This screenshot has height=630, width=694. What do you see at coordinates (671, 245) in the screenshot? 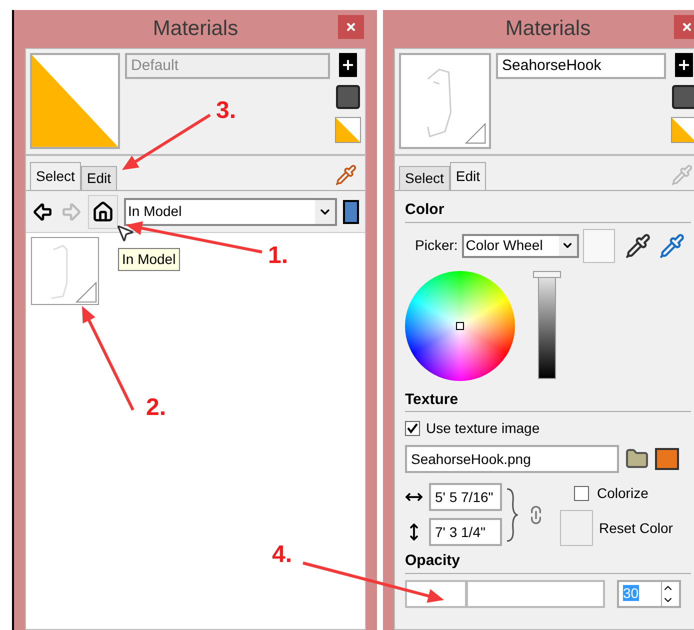
I see `sample-screen-icon` at bounding box center [671, 245].